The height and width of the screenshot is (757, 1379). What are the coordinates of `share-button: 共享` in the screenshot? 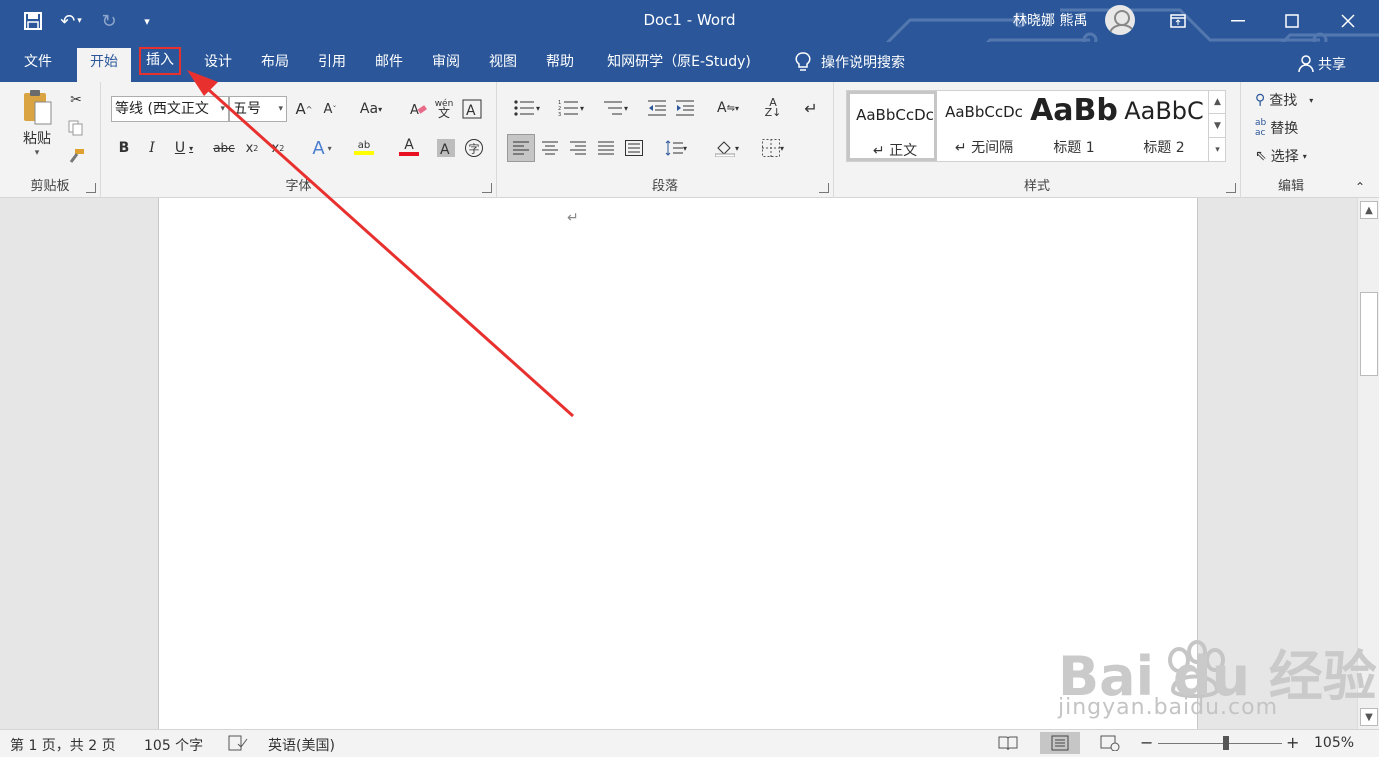 It's located at (1322, 64).